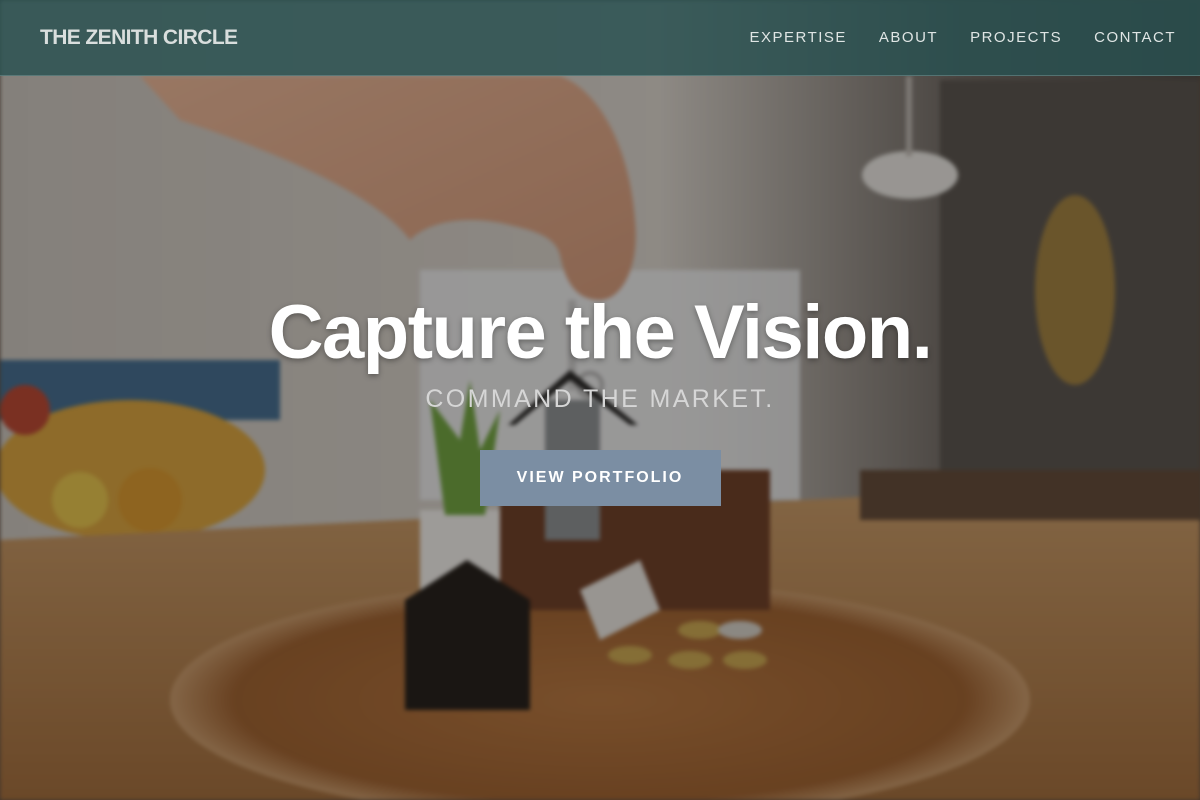  Describe the element at coordinates (946, 38) in the screenshot. I see `nav-links: EXPERTISE ABOUT PROJECTS CONTACT` at that location.